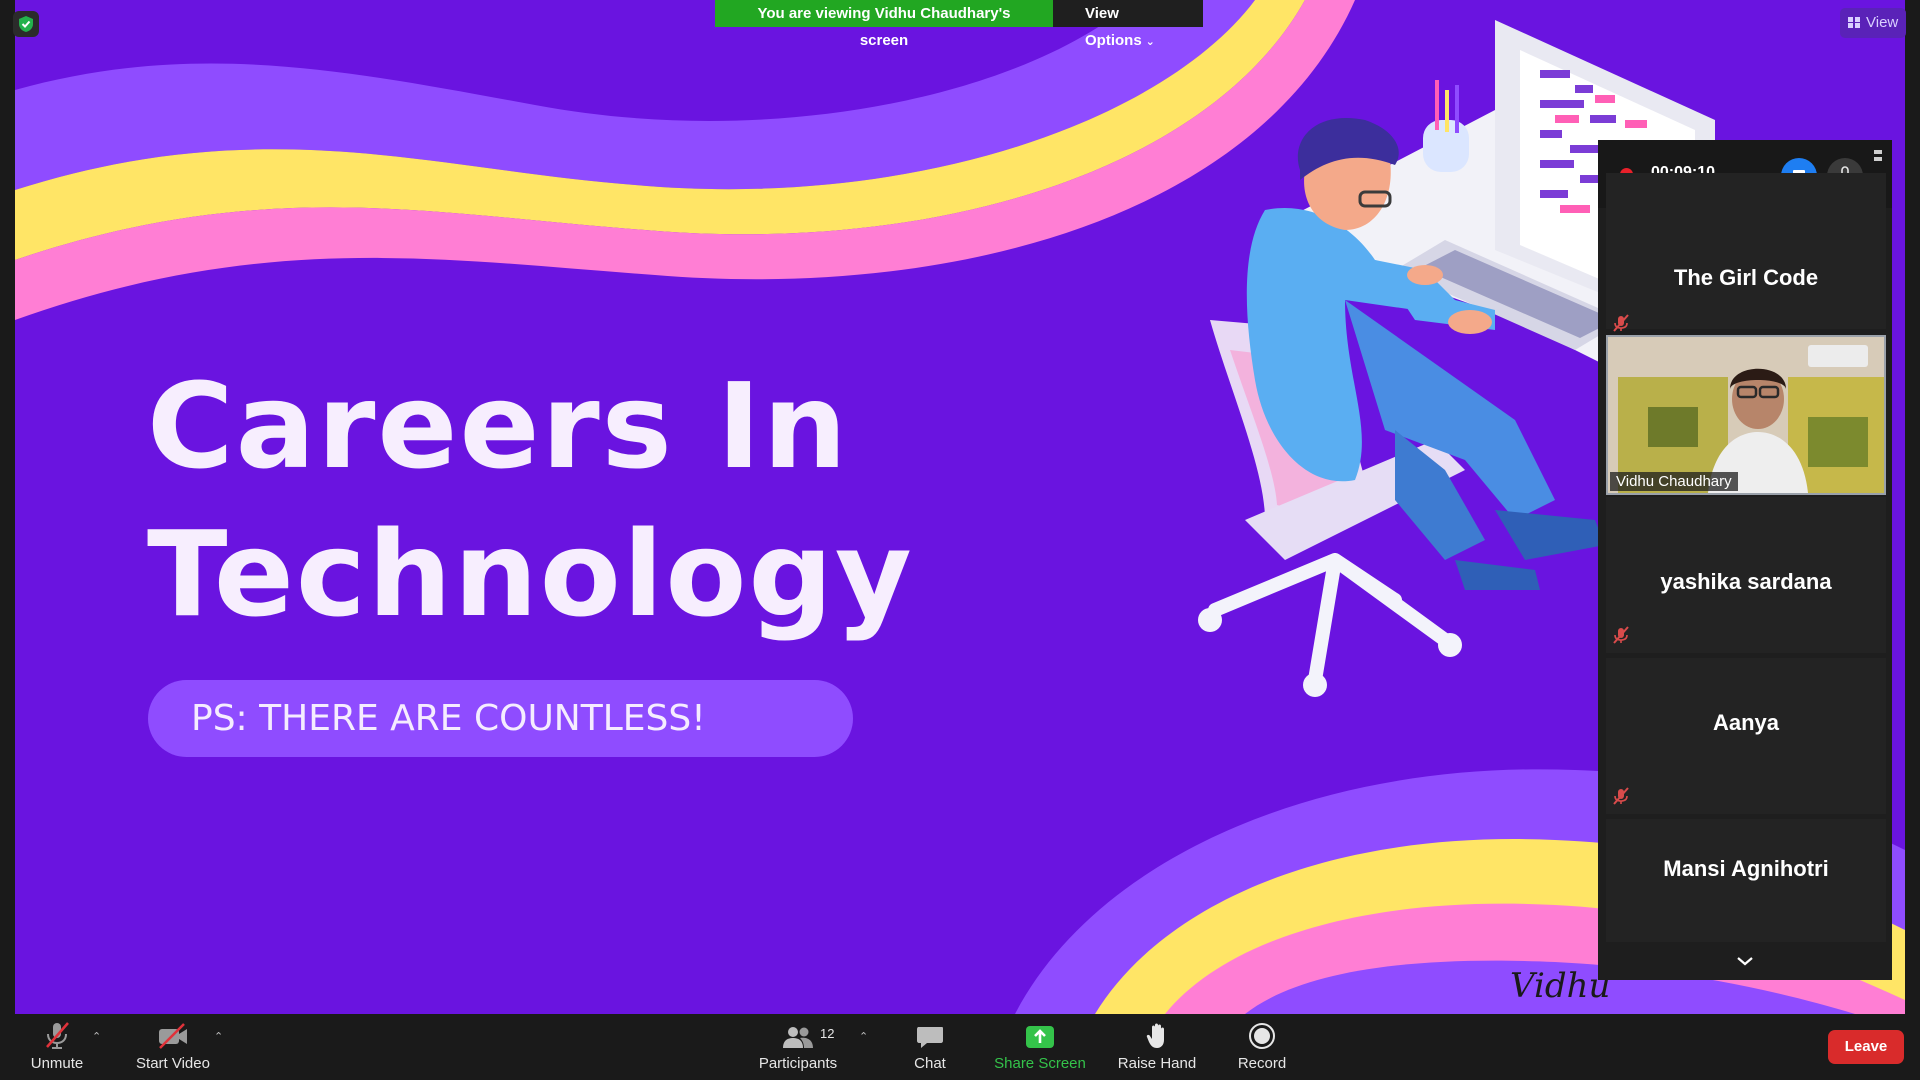 Image resolution: width=1920 pixels, height=1080 pixels. I want to click on chat-label: Chat, so click(930, 1063).